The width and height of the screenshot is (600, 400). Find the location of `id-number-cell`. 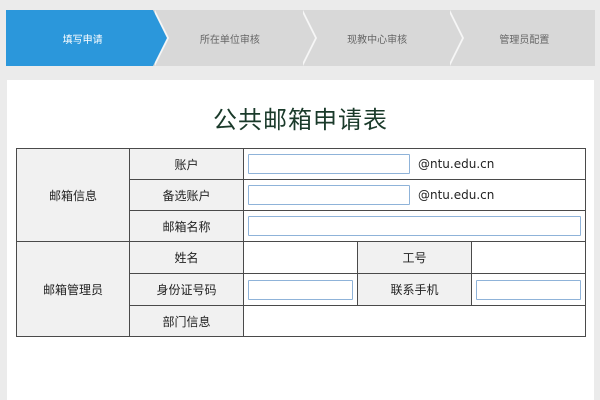

id-number-cell is located at coordinates (300, 289).